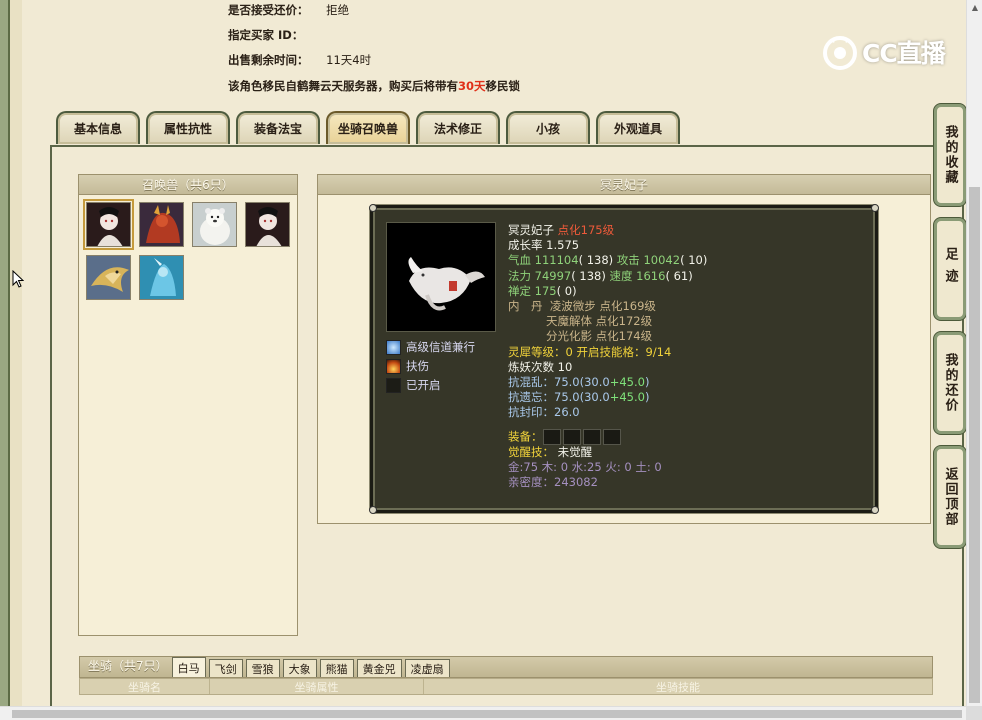  I want to click on lingxi-value: 0, so click(569, 351).